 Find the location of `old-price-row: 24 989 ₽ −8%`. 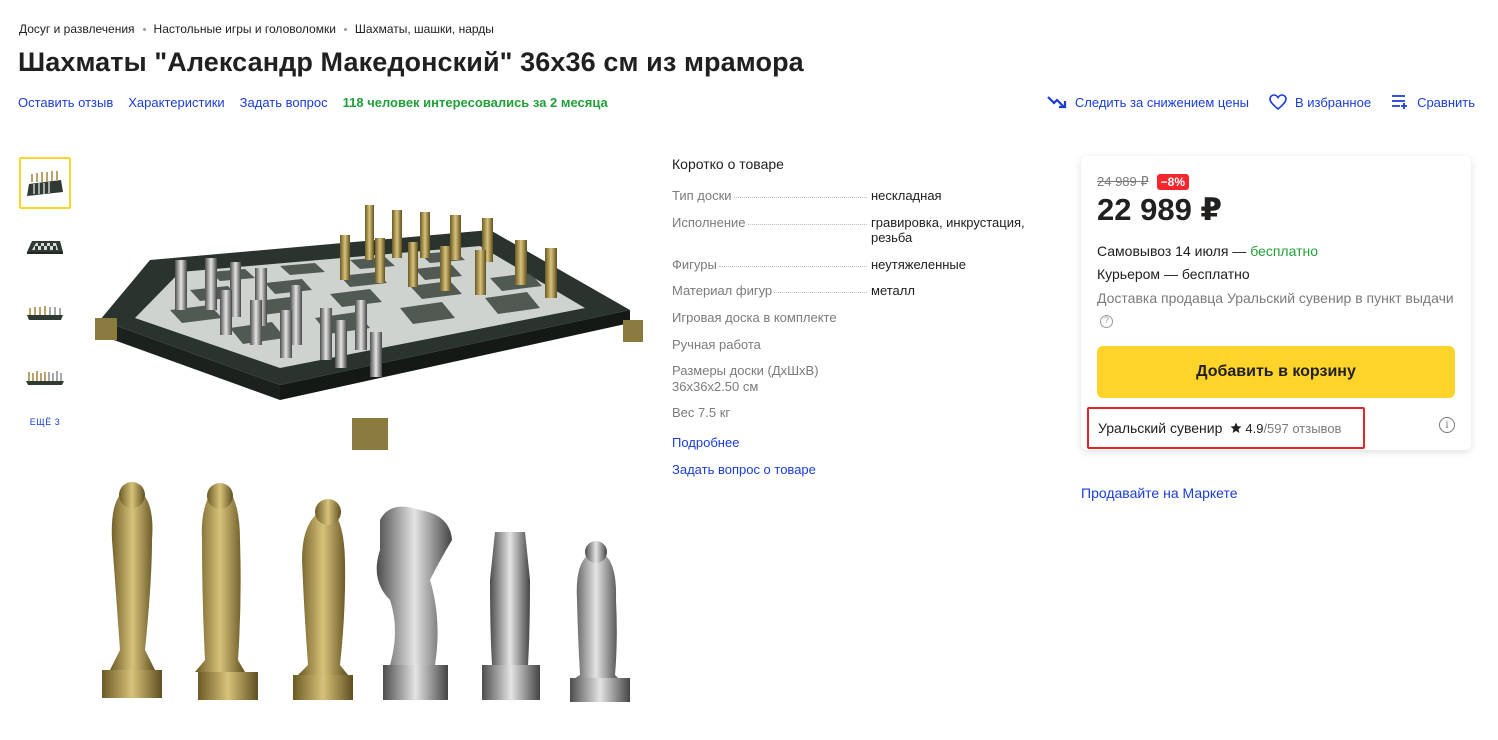

old-price-row: 24 989 ₽ −8% is located at coordinates (1276, 182).